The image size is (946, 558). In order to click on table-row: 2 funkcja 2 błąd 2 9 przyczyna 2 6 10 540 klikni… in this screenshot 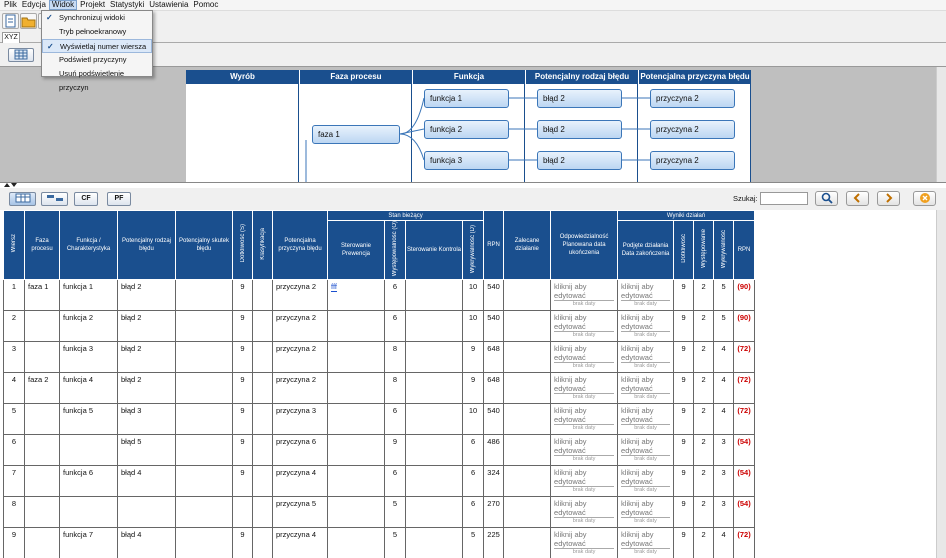, I will do `click(379, 326)`.